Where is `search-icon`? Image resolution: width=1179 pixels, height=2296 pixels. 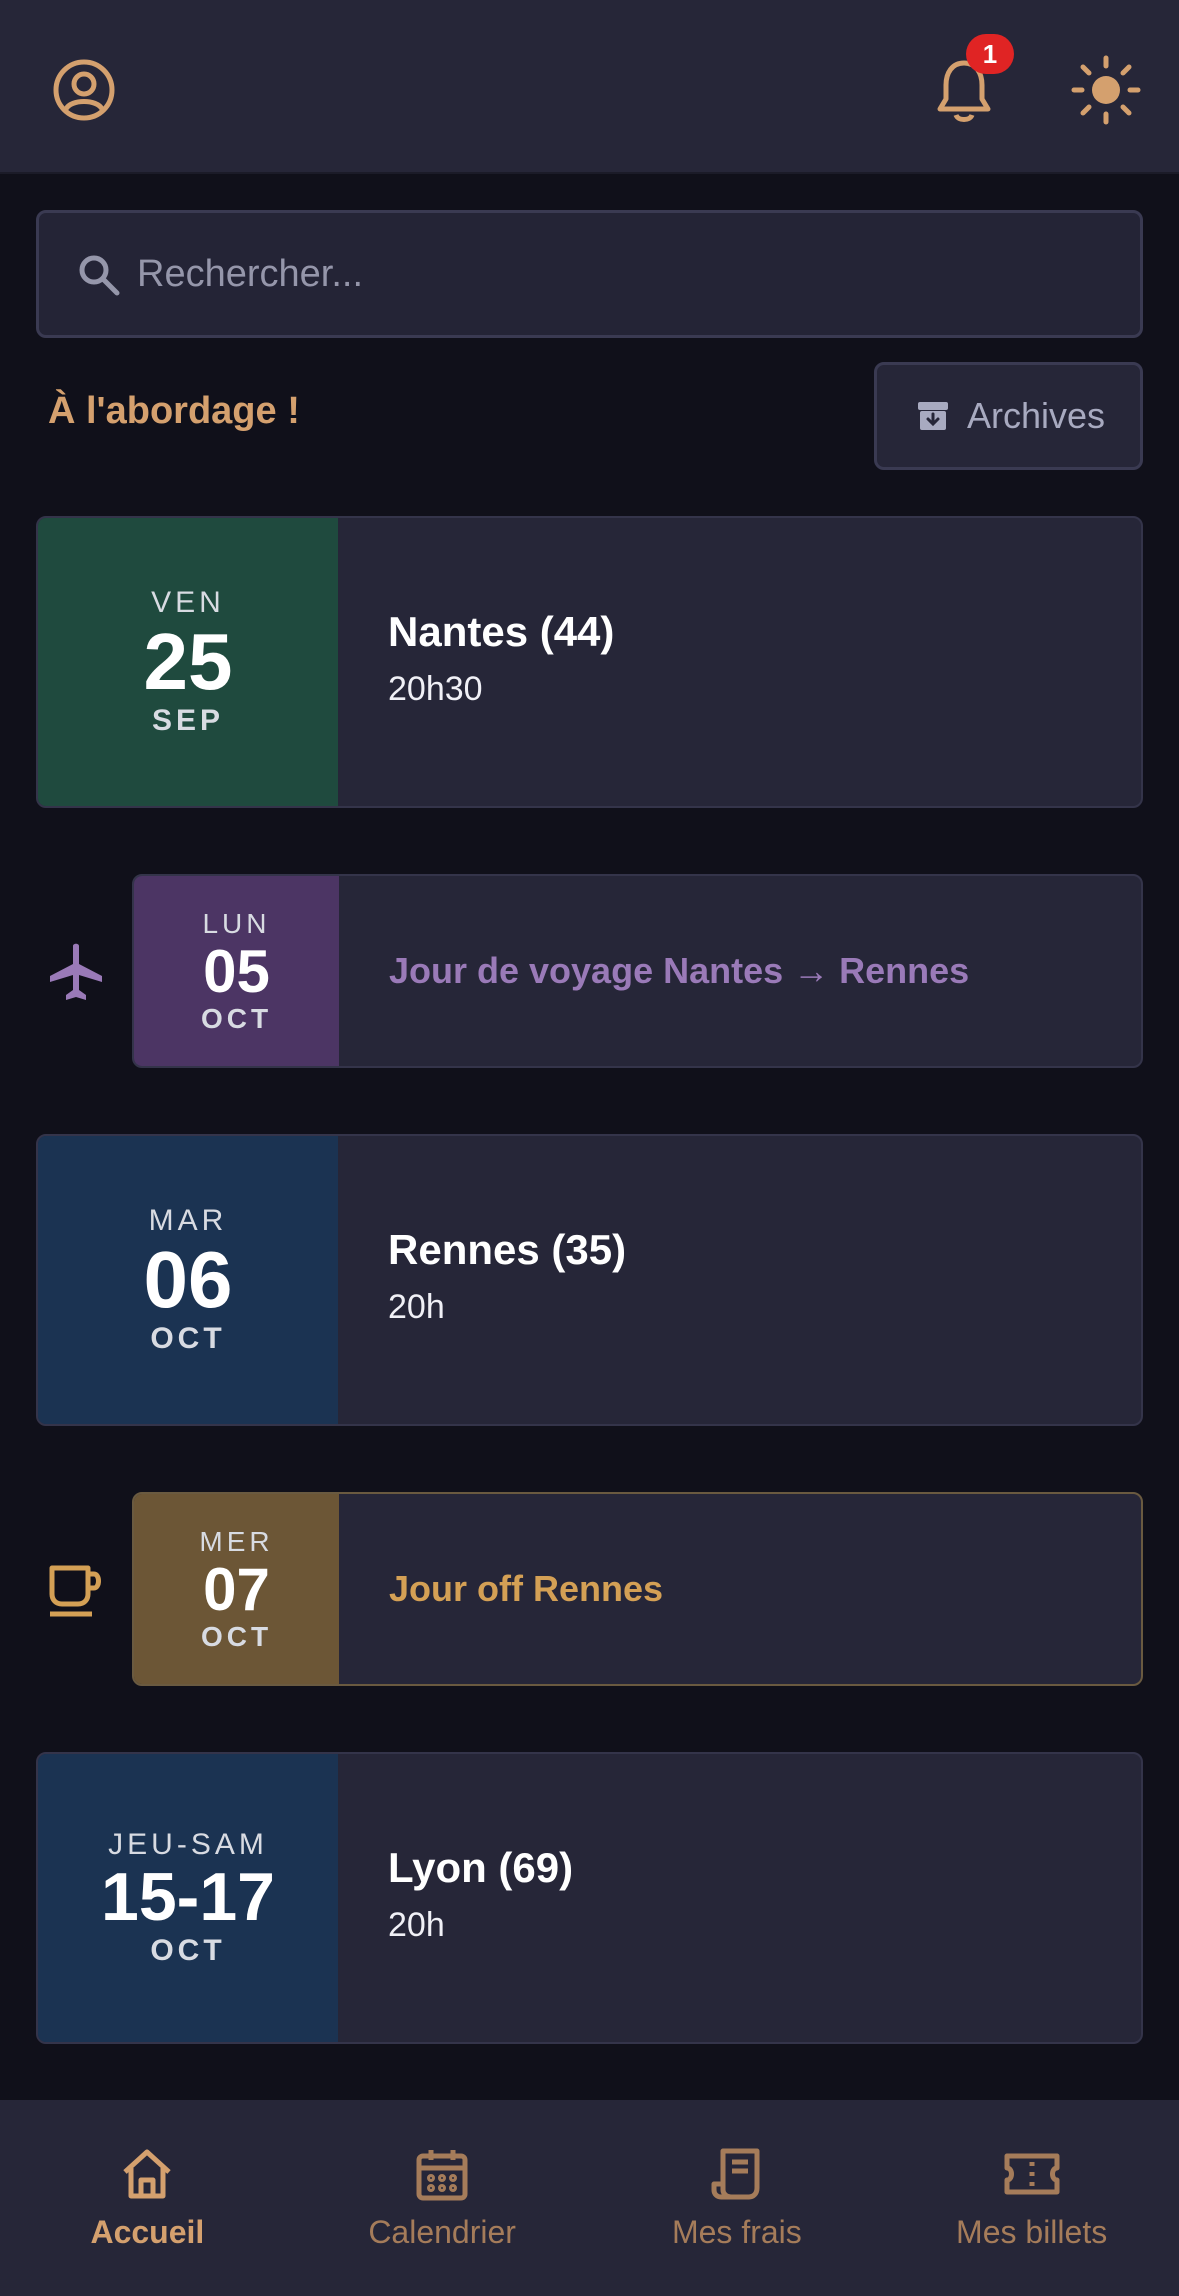
search-icon is located at coordinates (99, 275).